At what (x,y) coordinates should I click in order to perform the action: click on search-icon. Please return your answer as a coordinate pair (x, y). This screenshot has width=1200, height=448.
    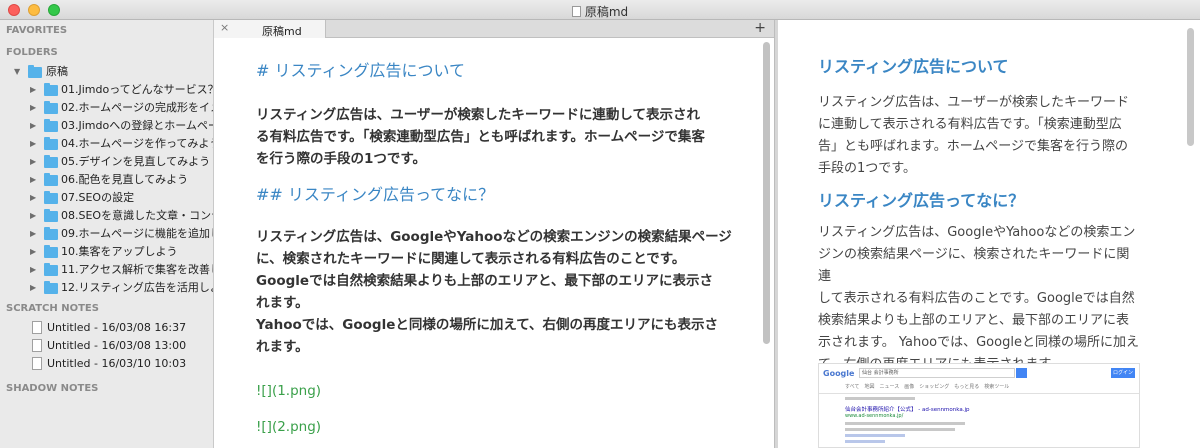
    Looking at the image, I should click on (1021, 373).